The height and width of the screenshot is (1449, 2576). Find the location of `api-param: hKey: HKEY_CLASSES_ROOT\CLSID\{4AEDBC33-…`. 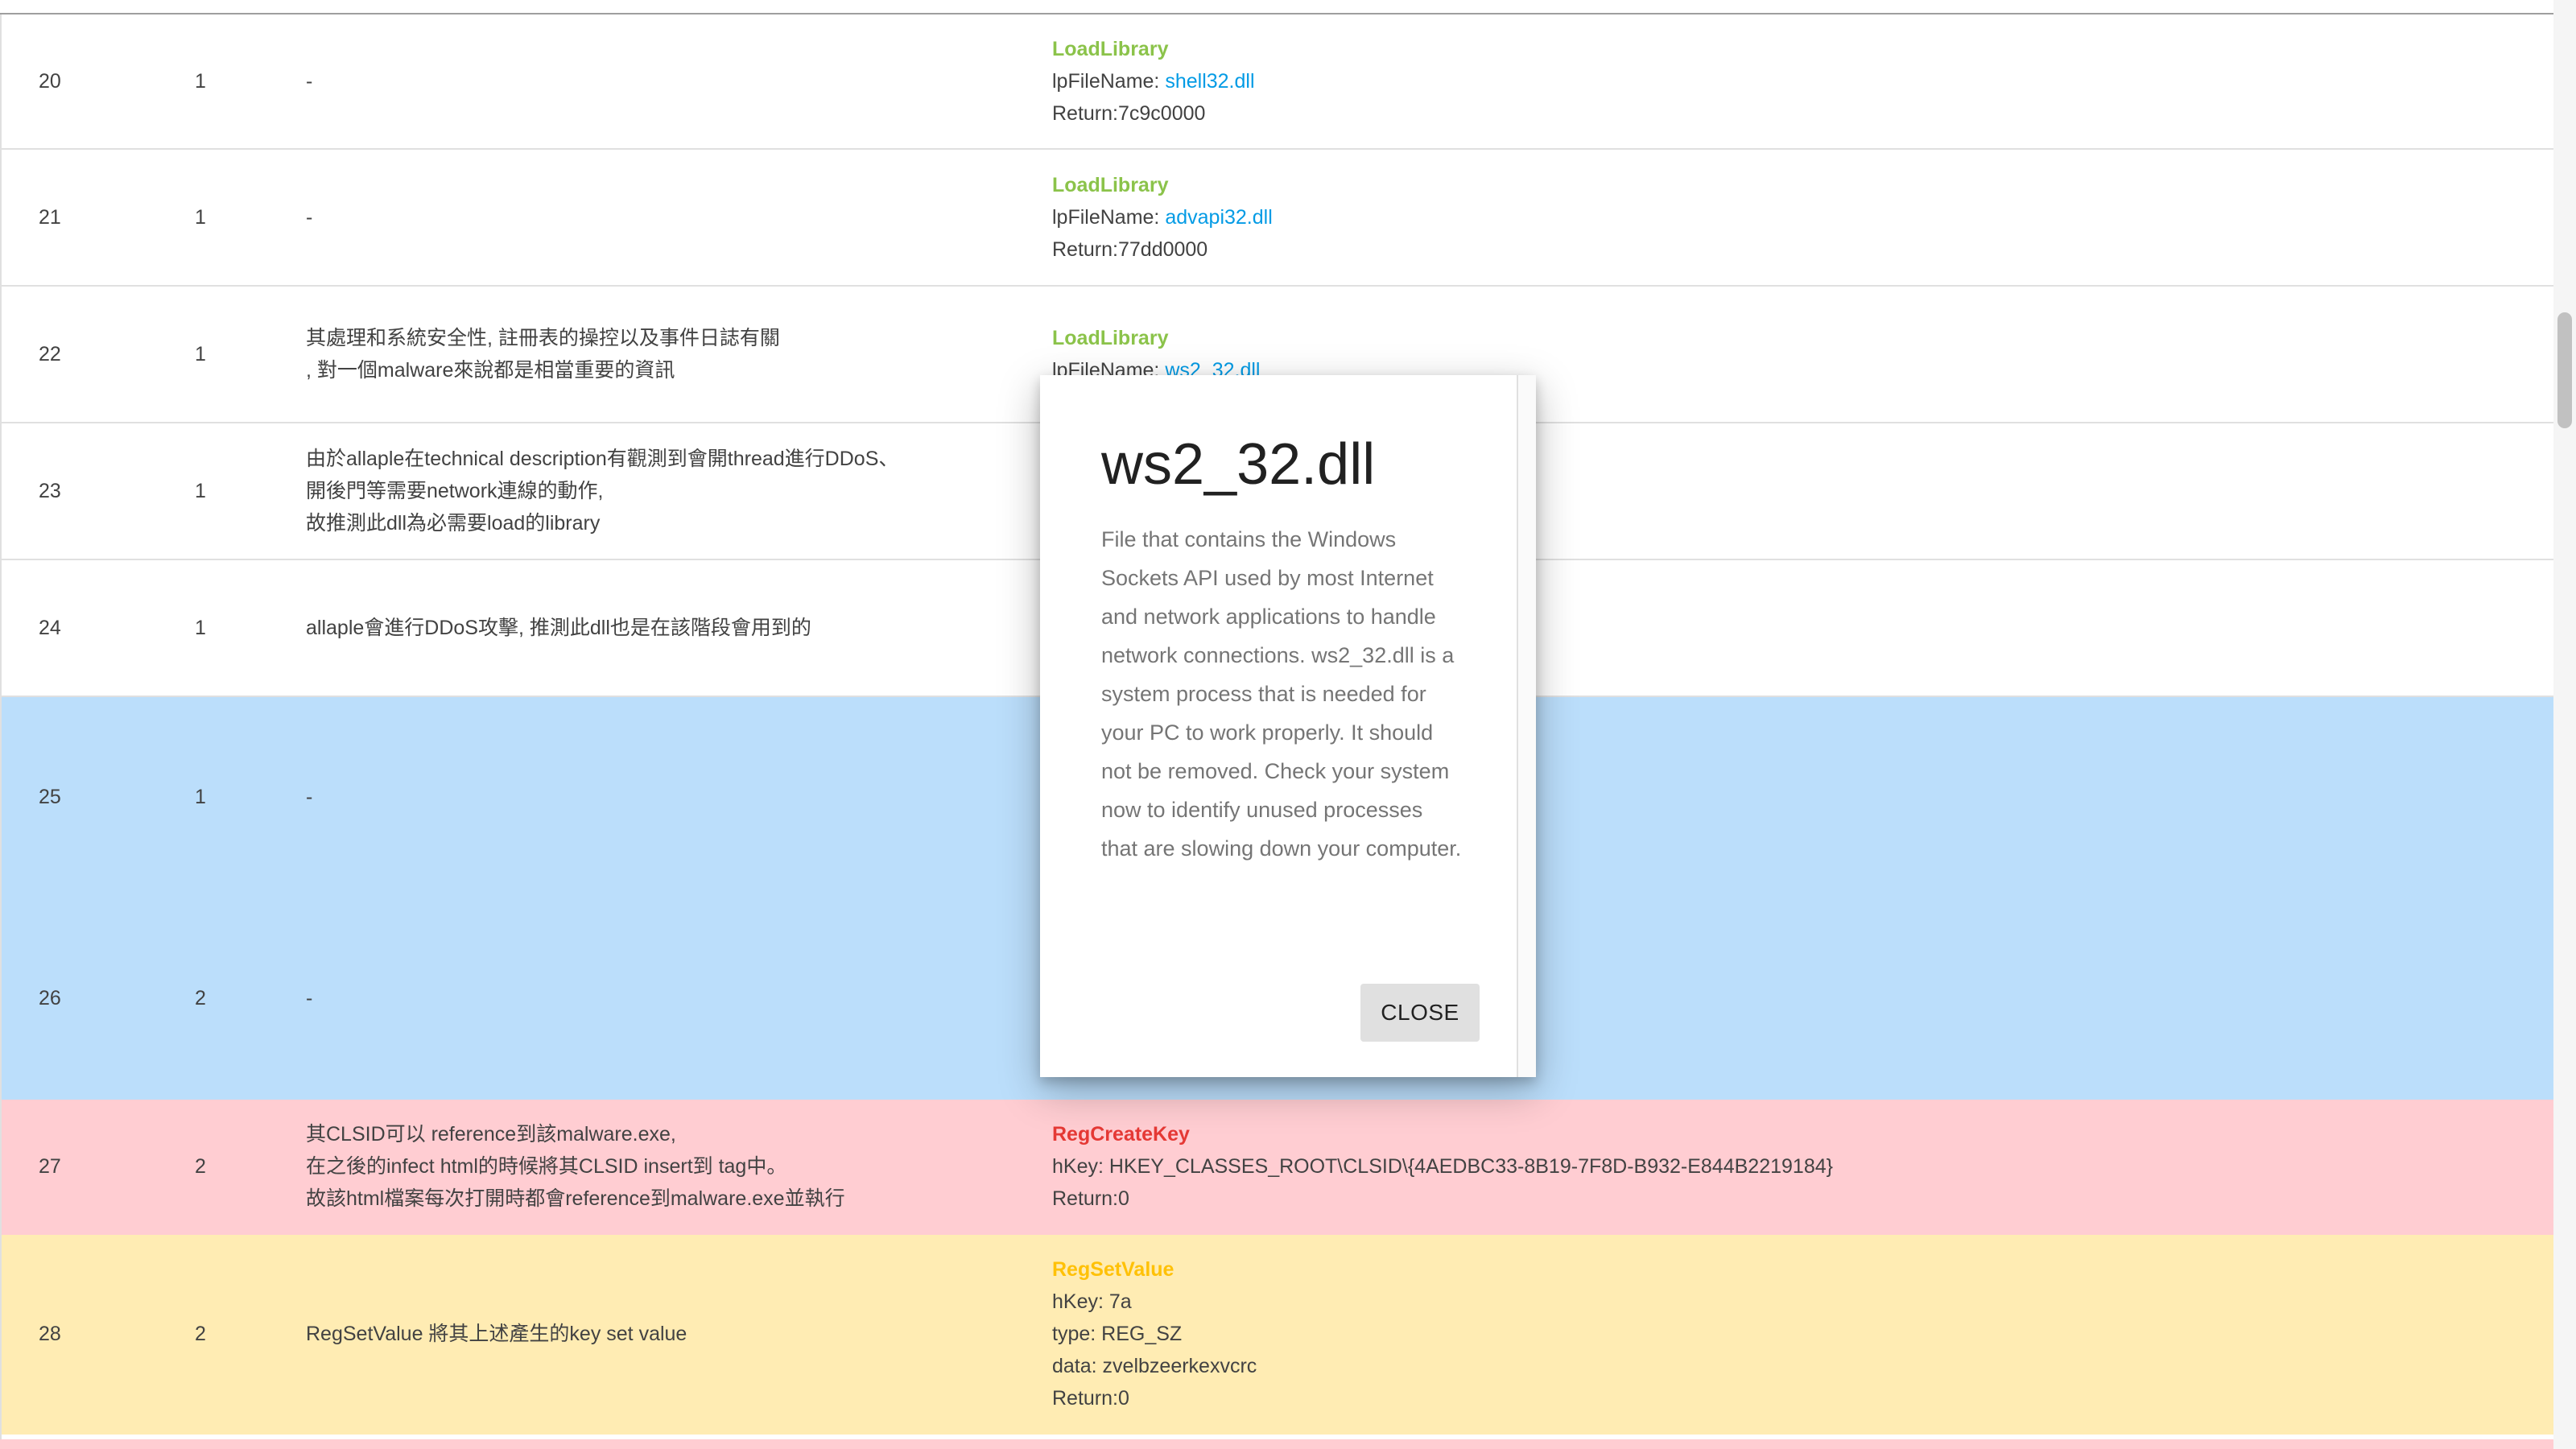

api-param: hKey: HKEY_CLASSES_ROOT\CLSID\{4AEDBC33-… is located at coordinates (1442, 1166).